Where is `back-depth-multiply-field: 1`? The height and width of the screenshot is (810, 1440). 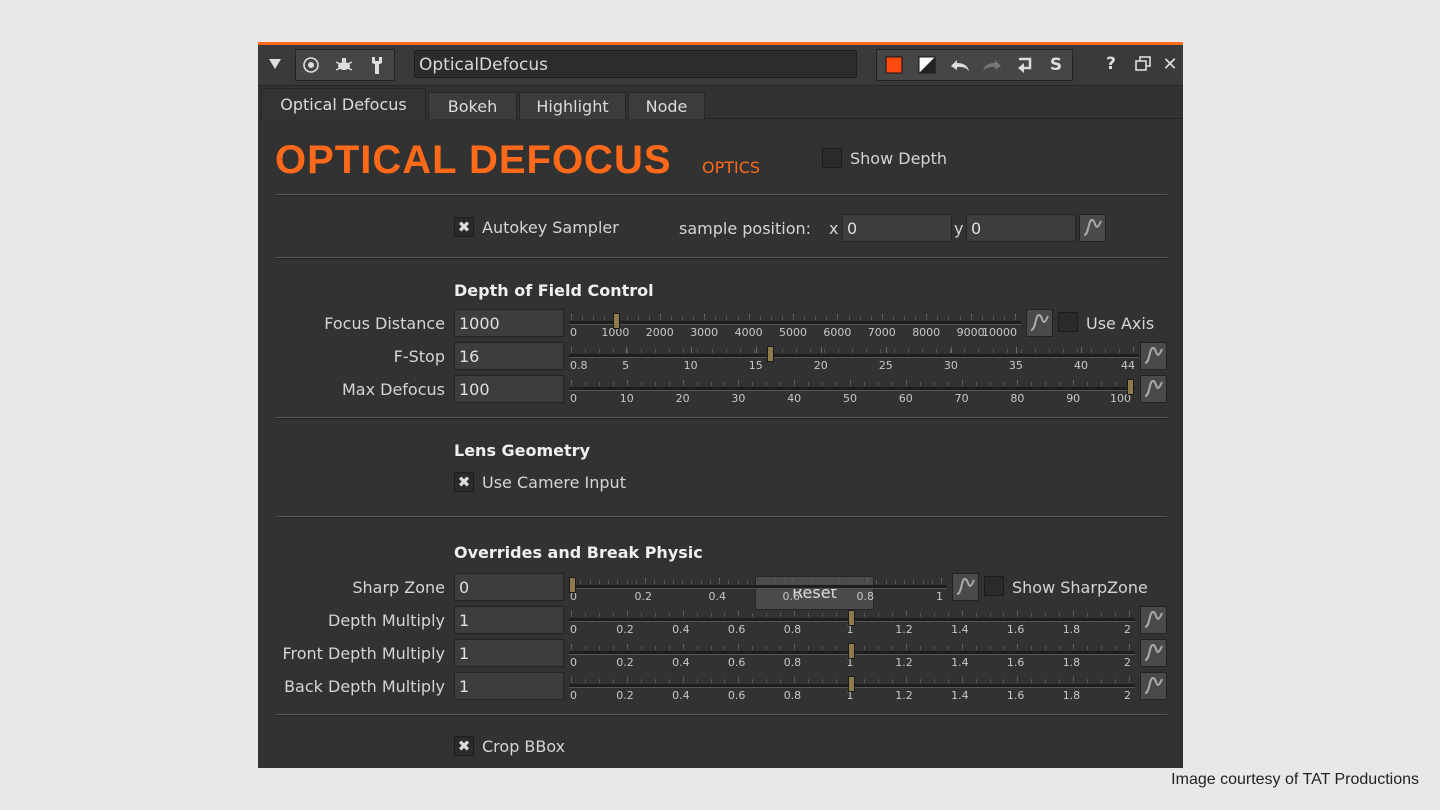 back-depth-multiply-field: 1 is located at coordinates (509, 686).